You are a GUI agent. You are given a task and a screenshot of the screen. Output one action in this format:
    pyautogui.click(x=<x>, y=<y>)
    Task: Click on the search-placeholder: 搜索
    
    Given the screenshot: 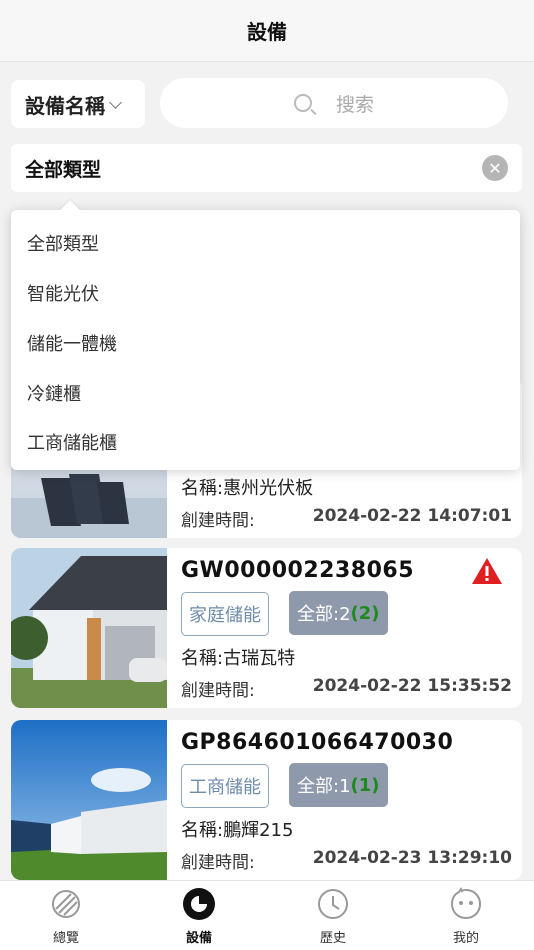 What is the action you would take?
    pyautogui.click(x=354, y=104)
    